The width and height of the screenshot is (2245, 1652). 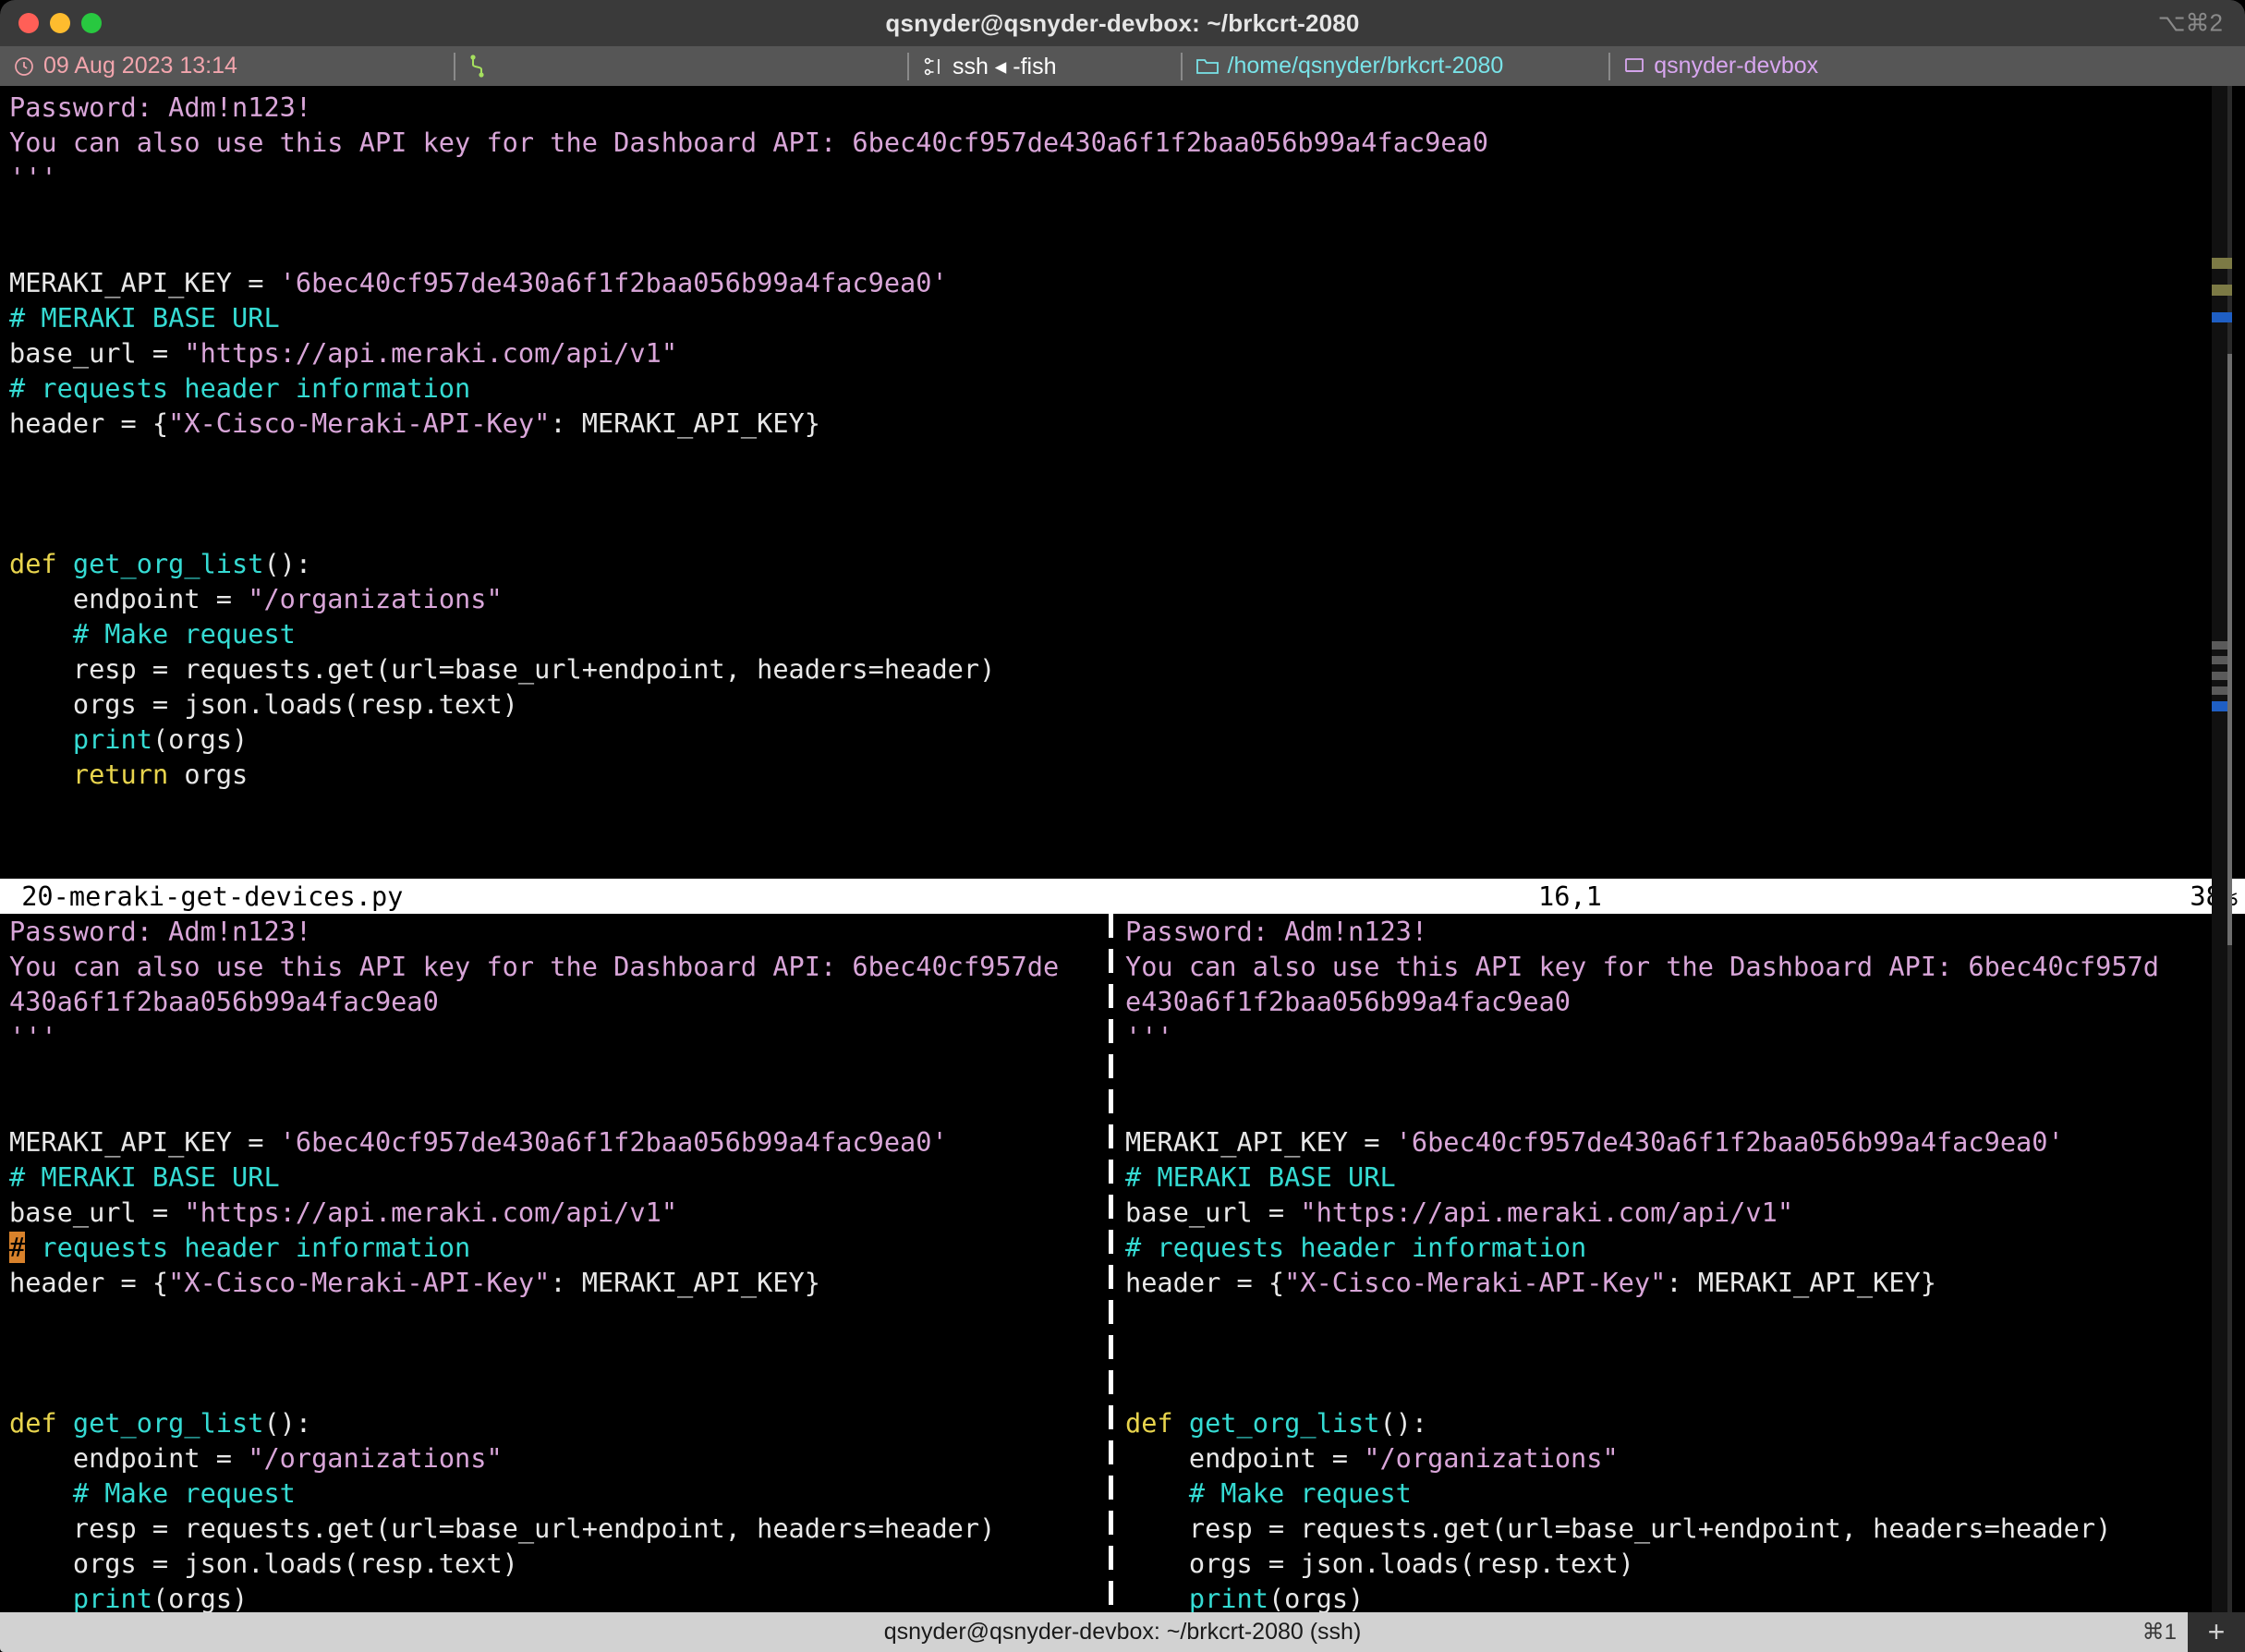 What do you see at coordinates (1099, 774) in the screenshot?
I see `code-line: return orgs` at bounding box center [1099, 774].